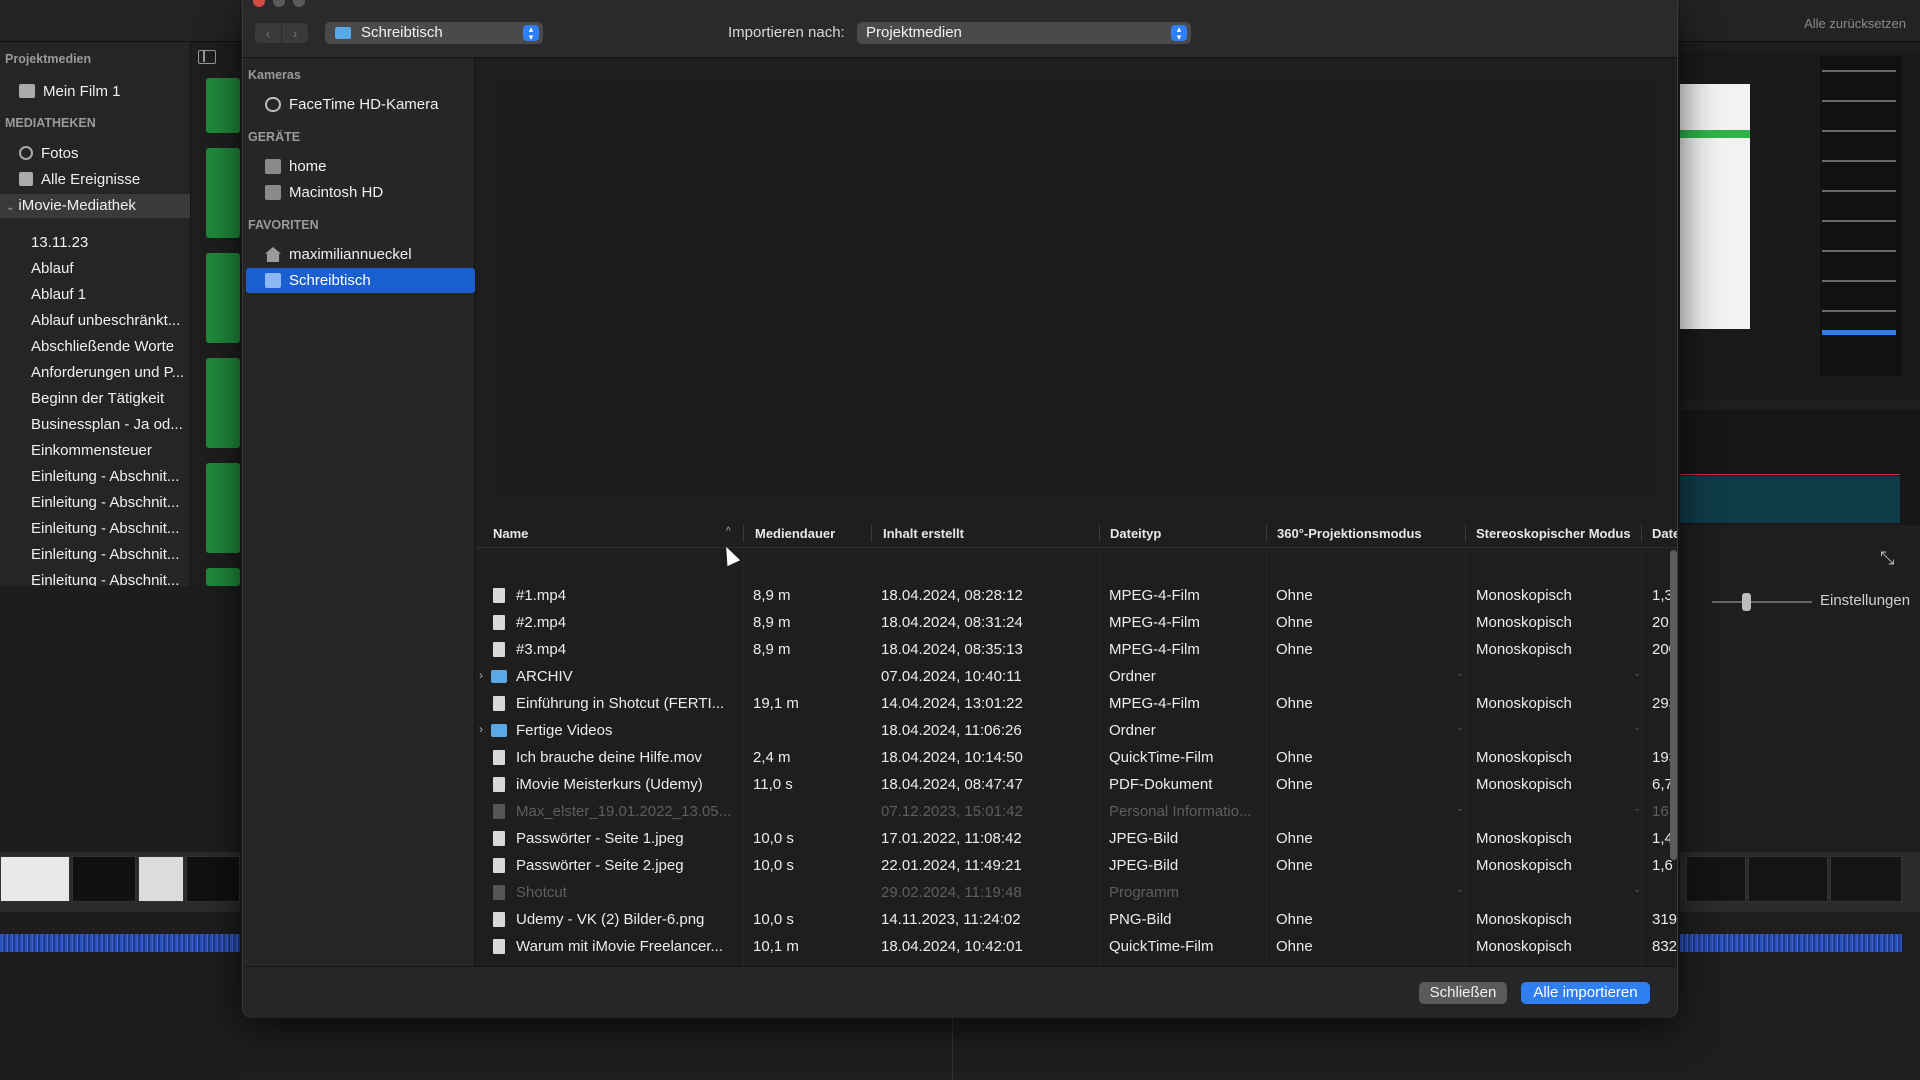 The height and width of the screenshot is (1080, 1920). I want to click on import-all-button: Alle importieren, so click(1585, 993).